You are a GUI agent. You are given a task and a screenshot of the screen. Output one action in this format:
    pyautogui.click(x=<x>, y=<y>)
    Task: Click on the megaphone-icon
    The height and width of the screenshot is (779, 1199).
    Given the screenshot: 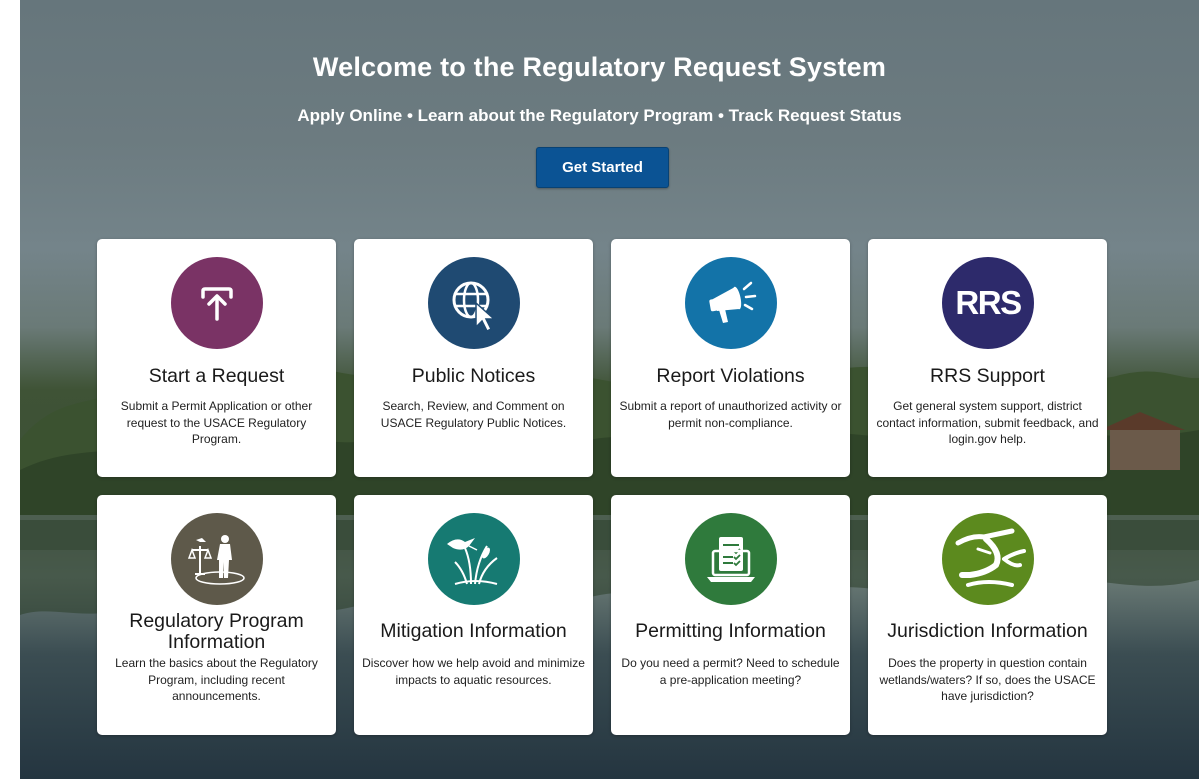 What is the action you would take?
    pyautogui.click(x=731, y=303)
    